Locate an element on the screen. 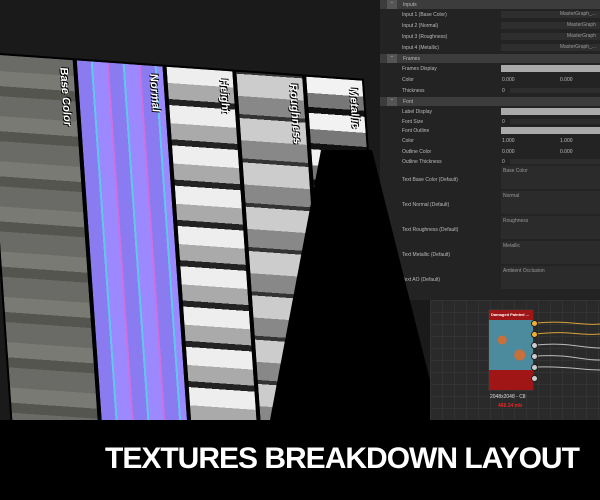 This screenshot has height=500, width=600. default-label: Text AO (Default) is located at coordinates (421, 279).